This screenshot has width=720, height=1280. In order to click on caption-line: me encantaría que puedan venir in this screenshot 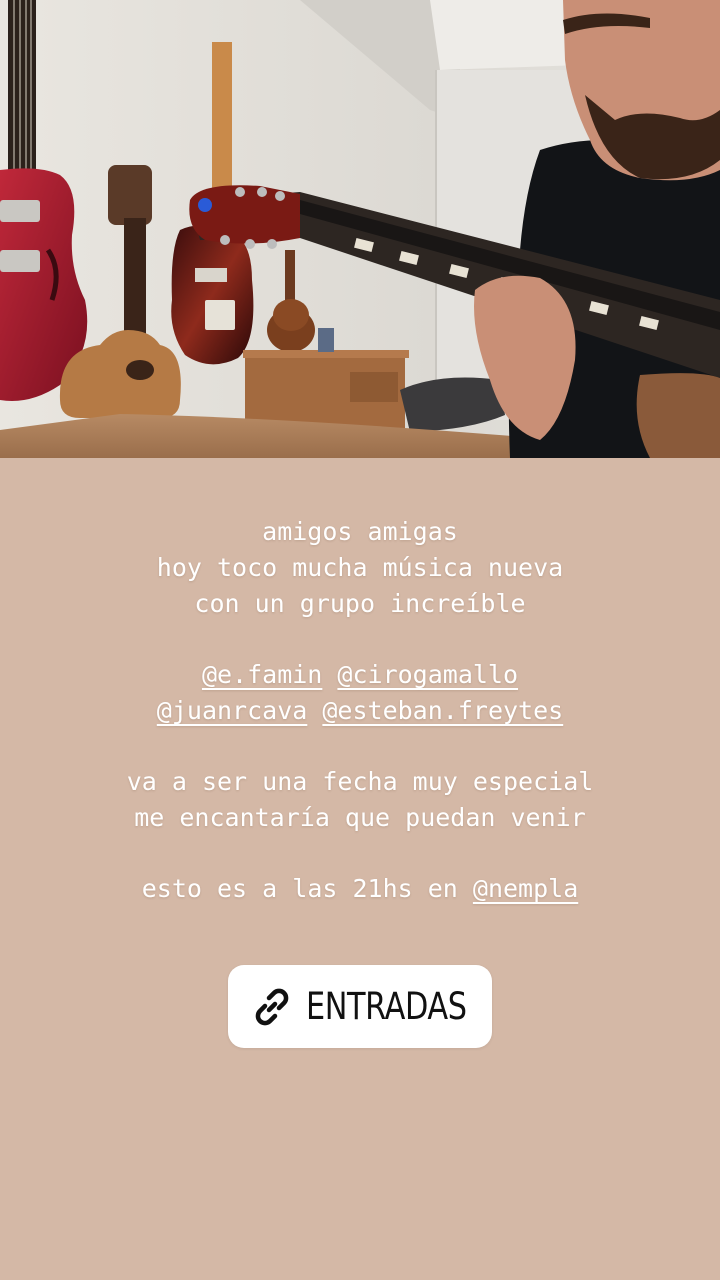, I will do `click(360, 817)`.